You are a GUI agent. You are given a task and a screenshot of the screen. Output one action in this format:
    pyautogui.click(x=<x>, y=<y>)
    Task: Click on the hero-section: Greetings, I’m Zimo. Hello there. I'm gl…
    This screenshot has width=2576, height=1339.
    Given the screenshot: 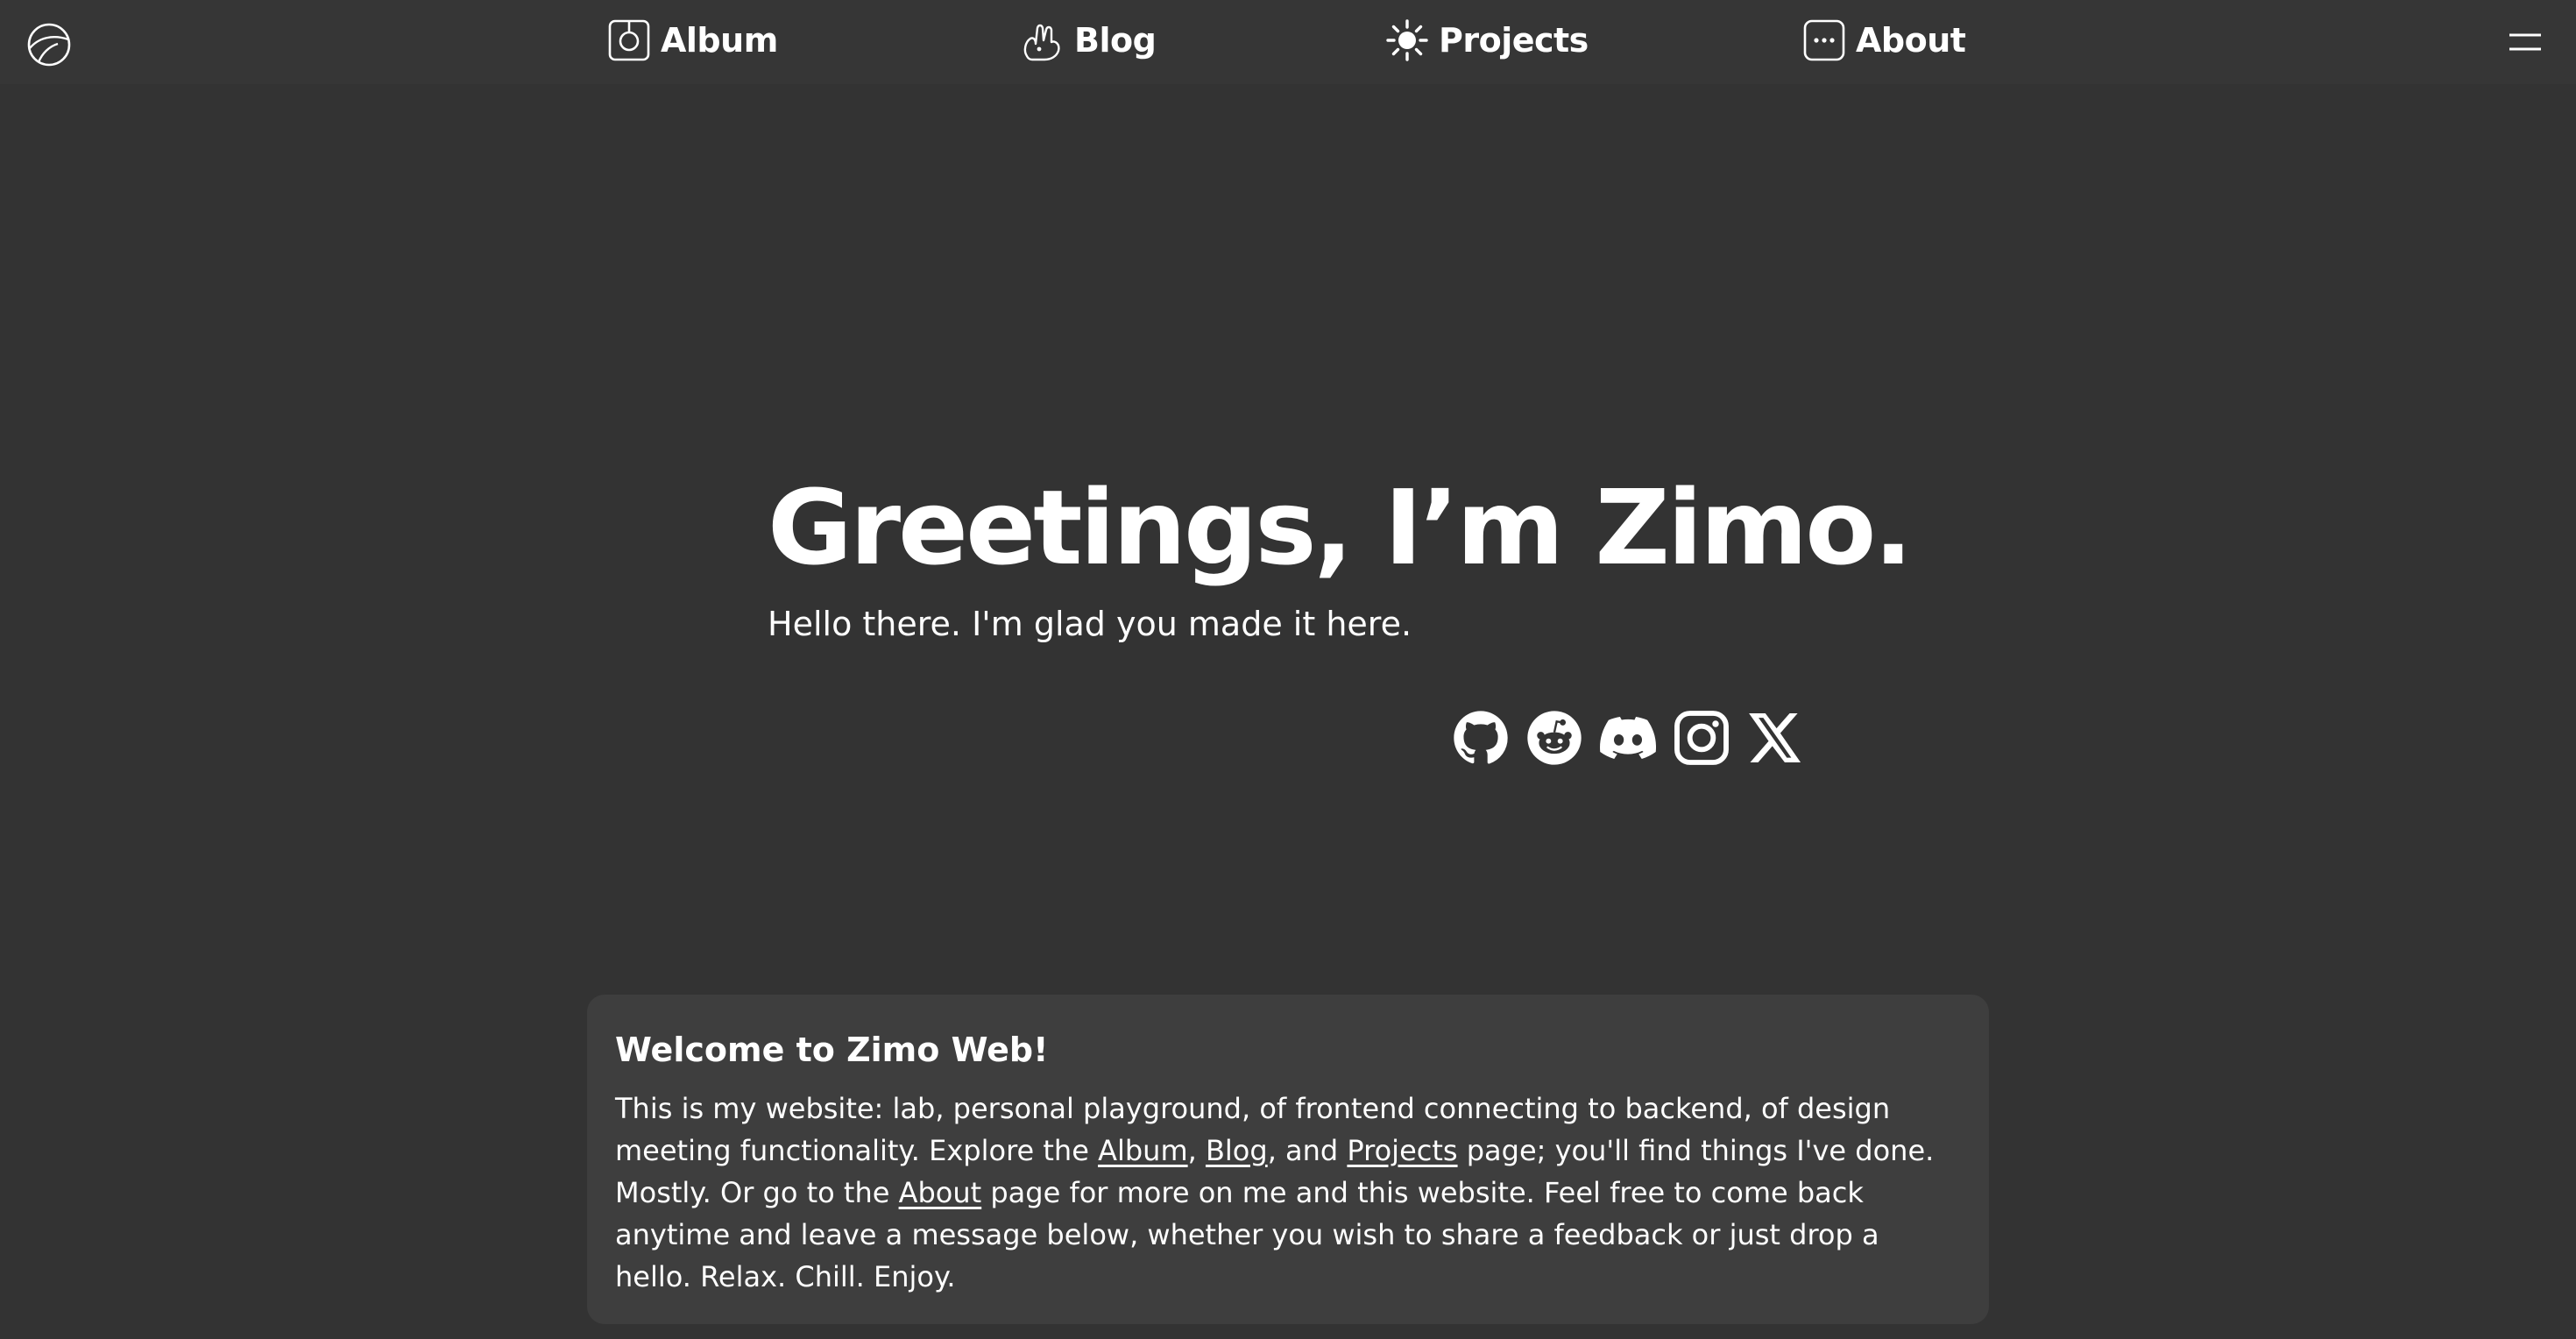 What is the action you would take?
    pyautogui.click(x=1340, y=554)
    